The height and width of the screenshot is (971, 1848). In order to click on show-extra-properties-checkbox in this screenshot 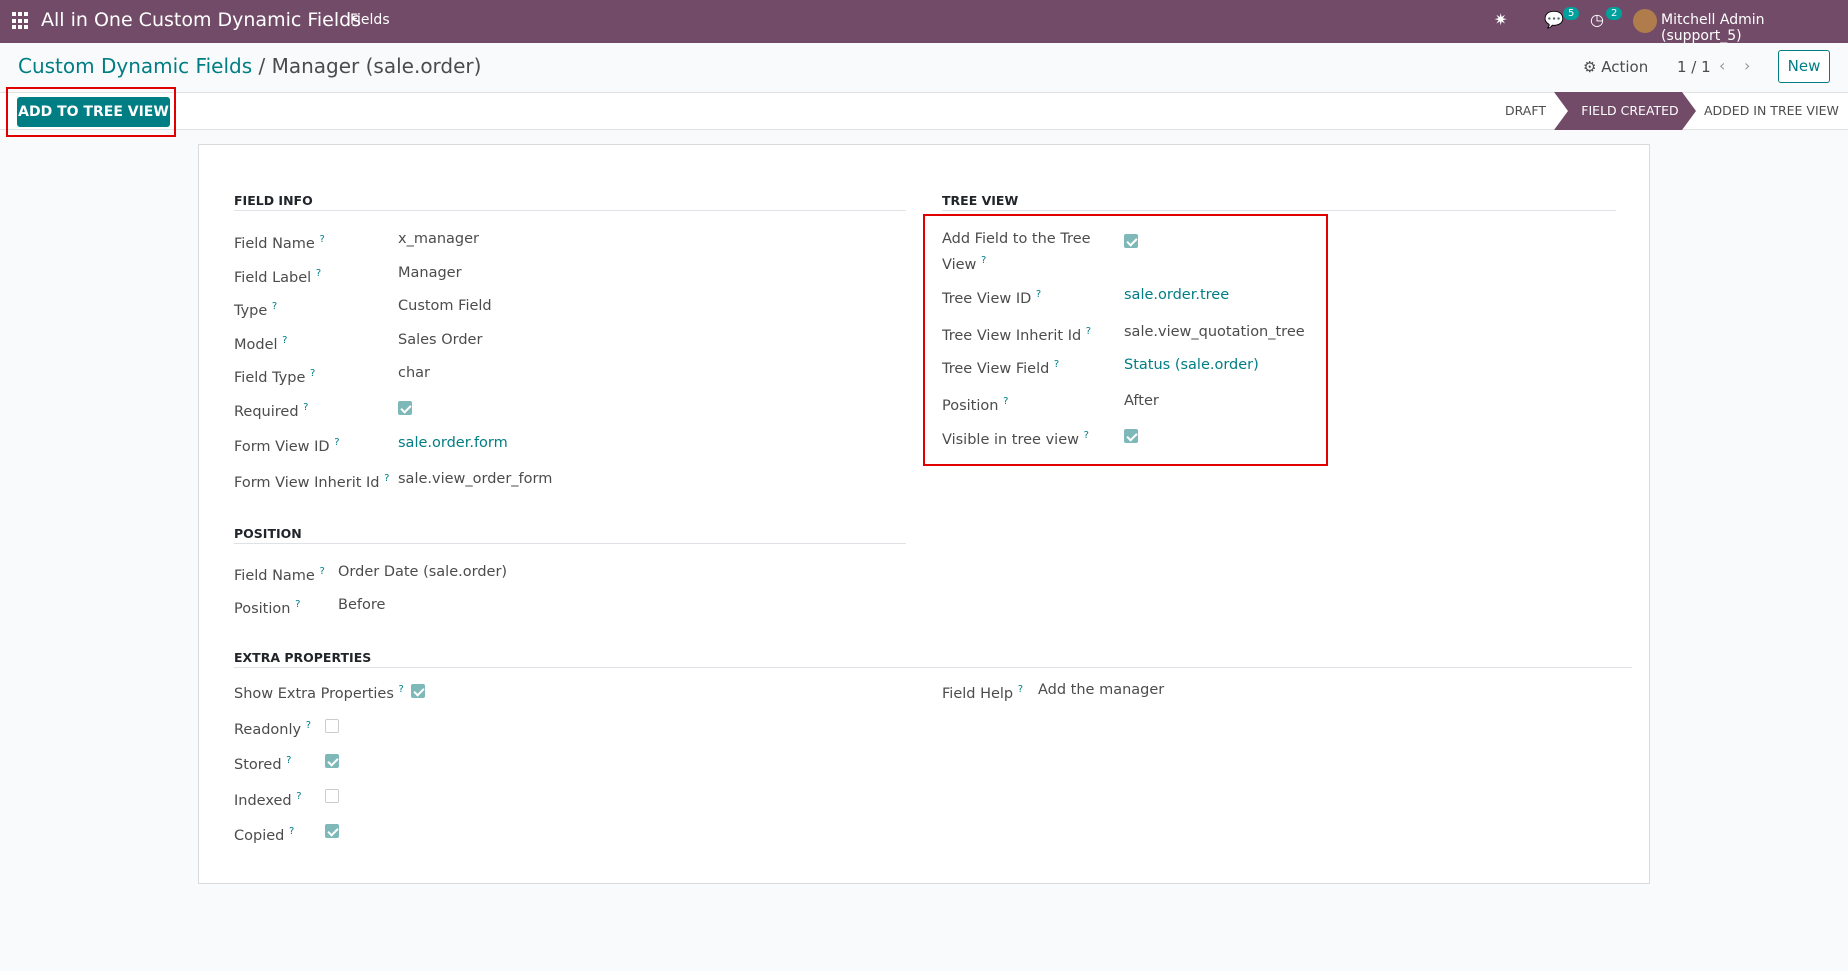, I will do `click(418, 691)`.